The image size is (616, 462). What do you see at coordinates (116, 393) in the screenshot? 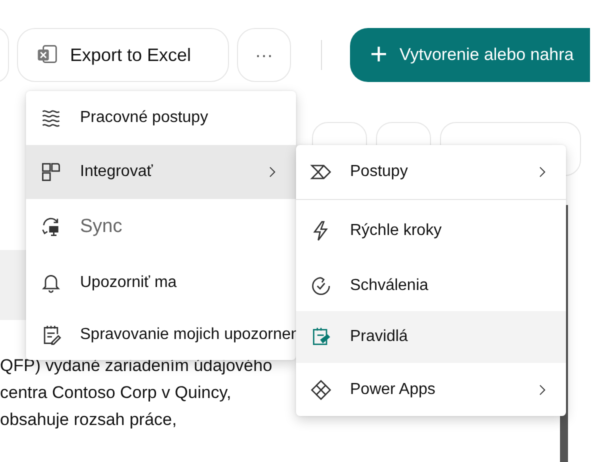
I see `body-text: centra Contoso Corp v Quincy,` at bounding box center [116, 393].